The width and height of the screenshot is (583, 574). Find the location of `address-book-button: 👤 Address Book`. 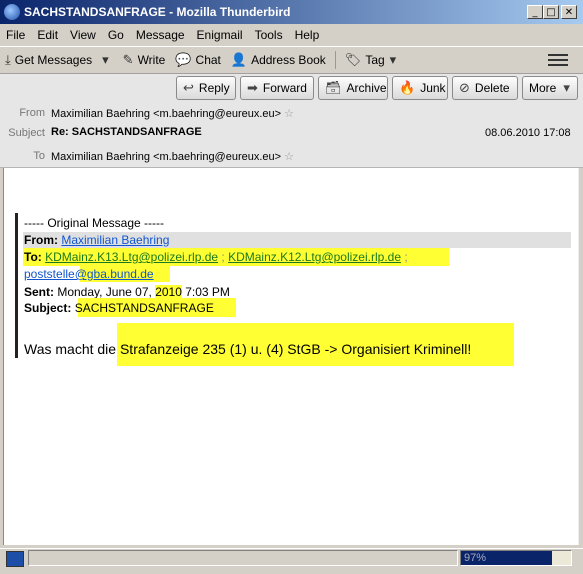

address-book-button: 👤 Address Book is located at coordinates (278, 60).